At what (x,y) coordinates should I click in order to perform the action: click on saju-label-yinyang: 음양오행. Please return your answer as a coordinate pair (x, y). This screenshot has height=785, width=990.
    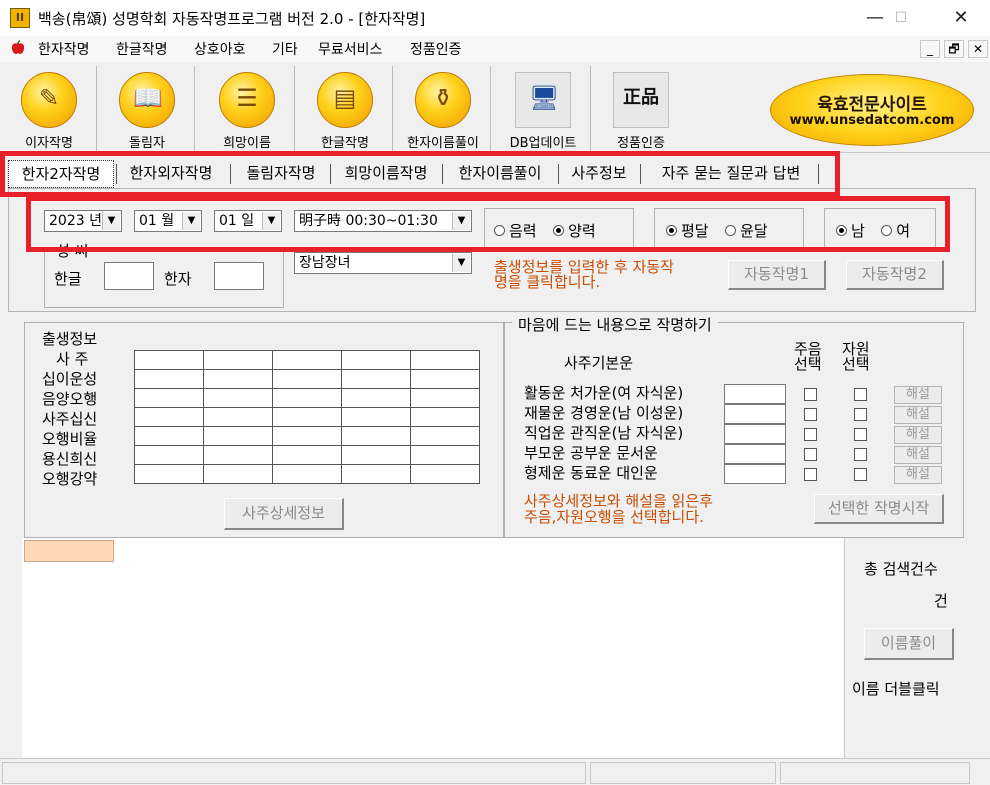
    Looking at the image, I should click on (70, 399).